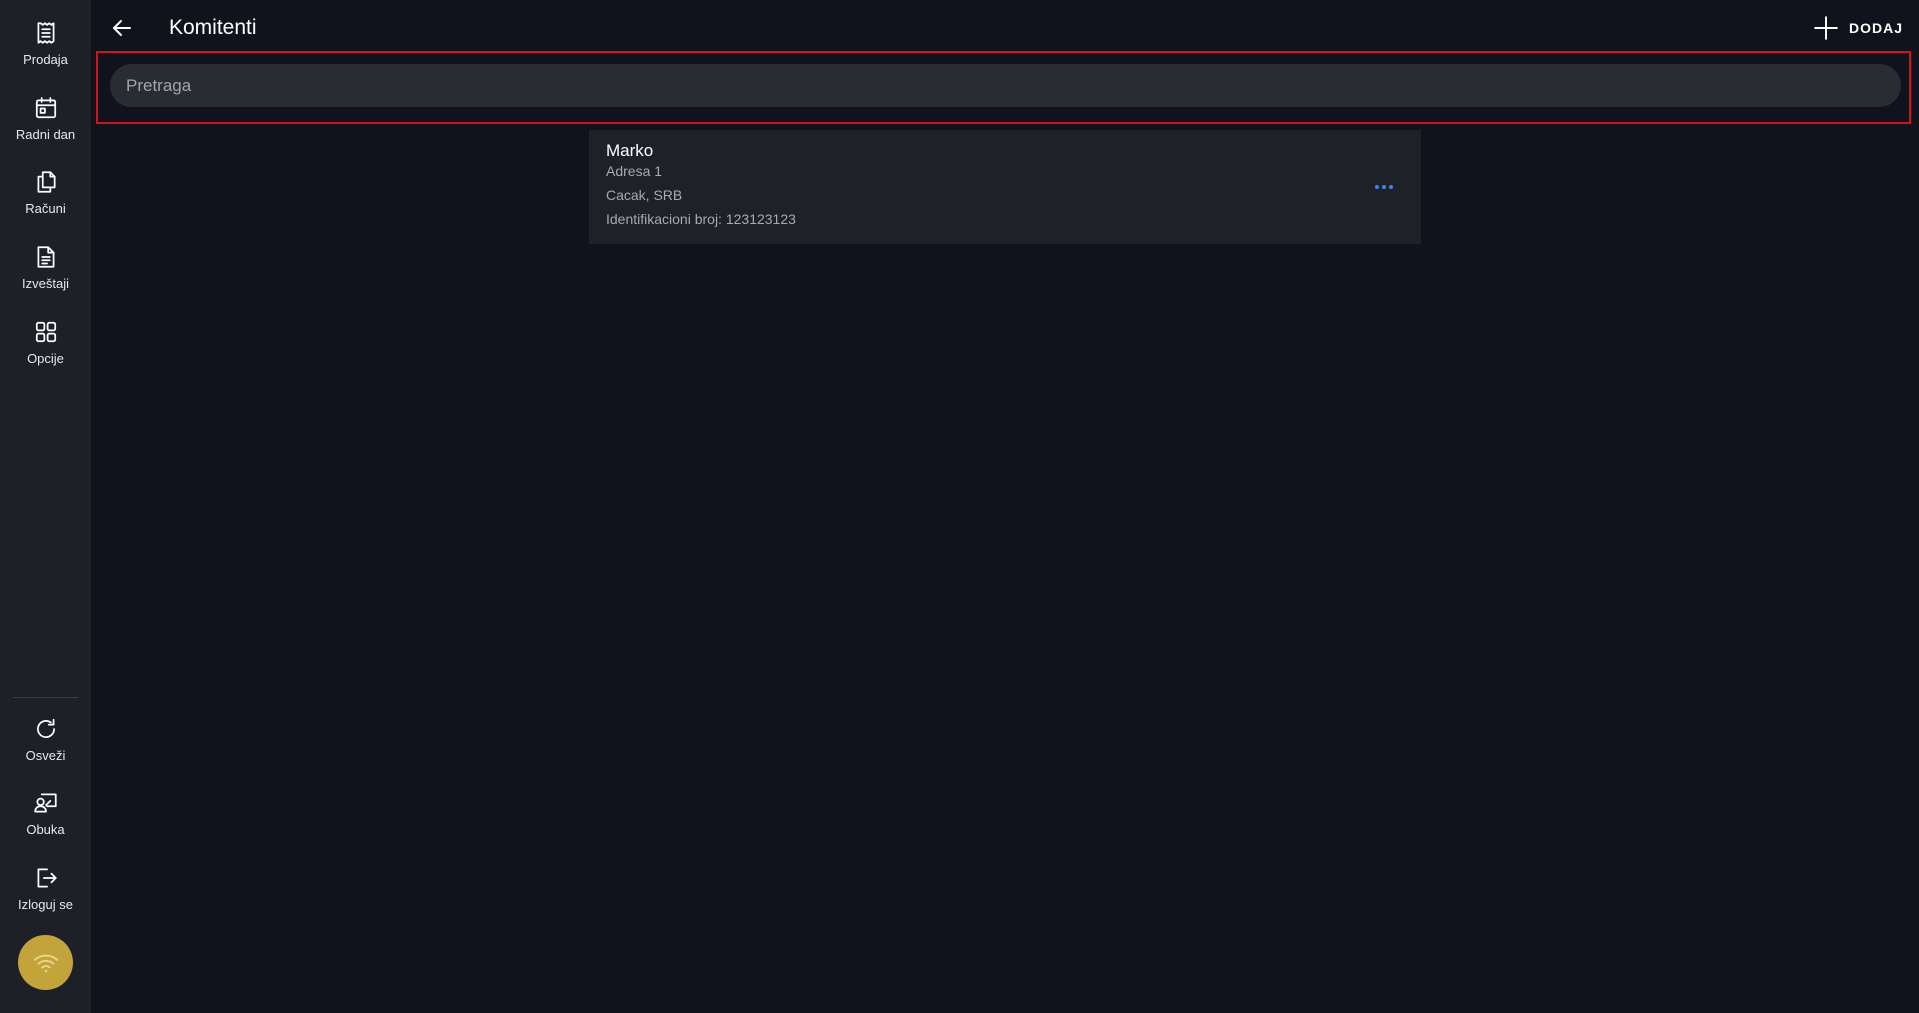  I want to click on sidebar-item-label: Izveštaji, so click(45, 283).